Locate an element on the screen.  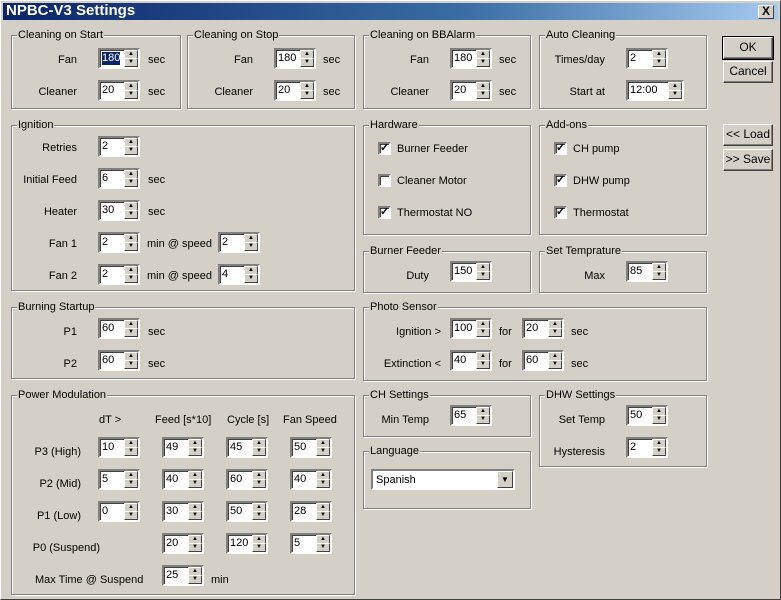
p1-spinbox: 60 ▲ ▼ is located at coordinates (119, 328).